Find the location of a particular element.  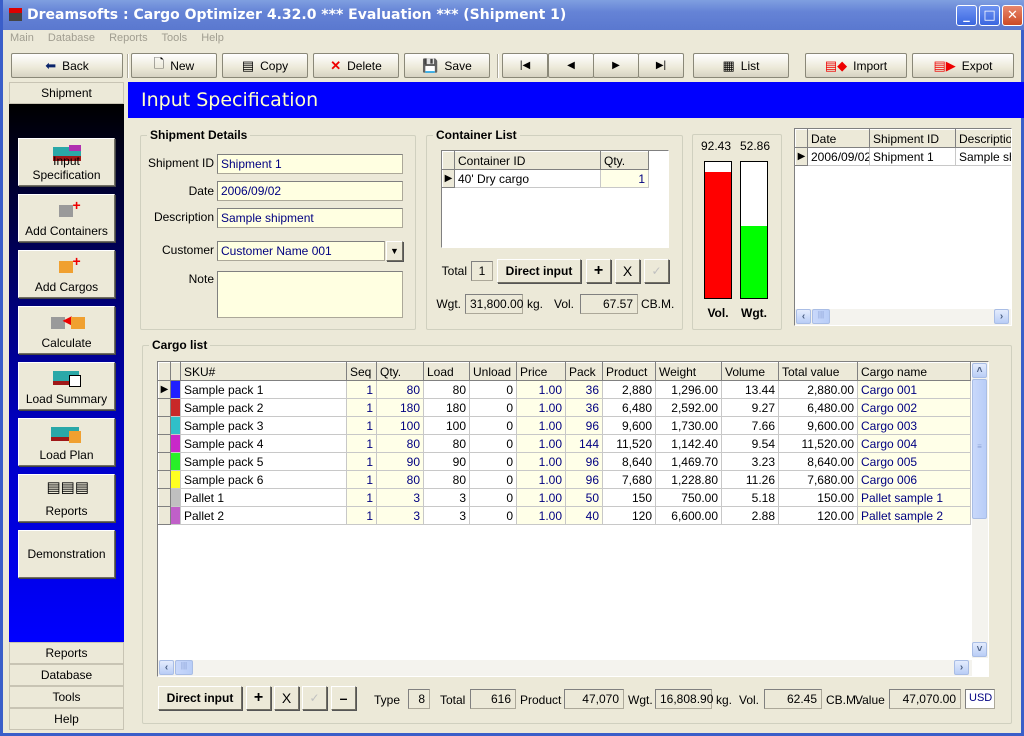

cargo-name-cell: Cargo 005 is located at coordinates (914, 461).